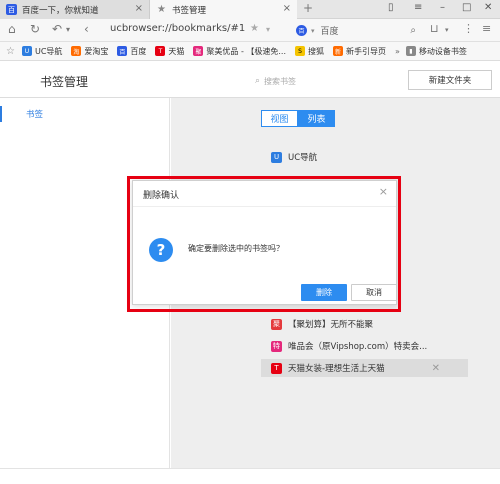  What do you see at coordinates (96, 51) in the screenshot?
I see `bookmark-label: 爱淘宝` at bounding box center [96, 51].